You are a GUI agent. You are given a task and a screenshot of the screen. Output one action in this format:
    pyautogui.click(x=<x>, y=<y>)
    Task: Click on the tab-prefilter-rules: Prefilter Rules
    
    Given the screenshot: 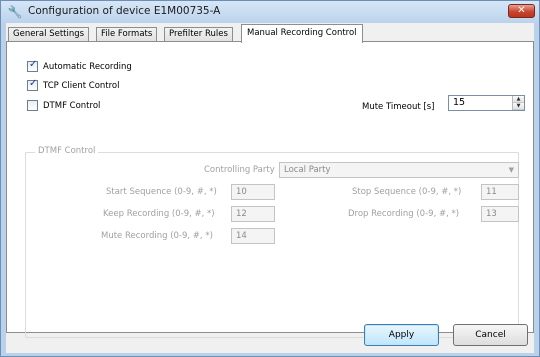 What is the action you would take?
    pyautogui.click(x=198, y=34)
    